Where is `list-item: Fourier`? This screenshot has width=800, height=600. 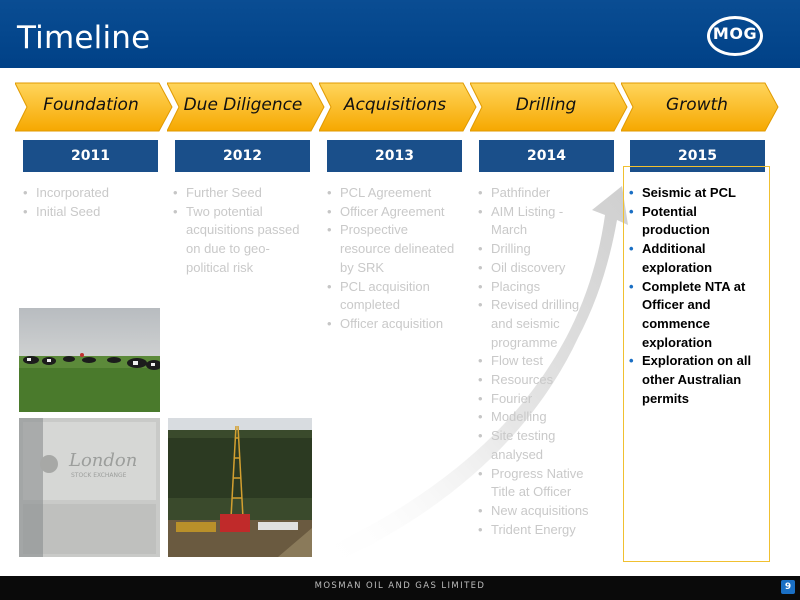
list-item: Fourier is located at coordinates (540, 399).